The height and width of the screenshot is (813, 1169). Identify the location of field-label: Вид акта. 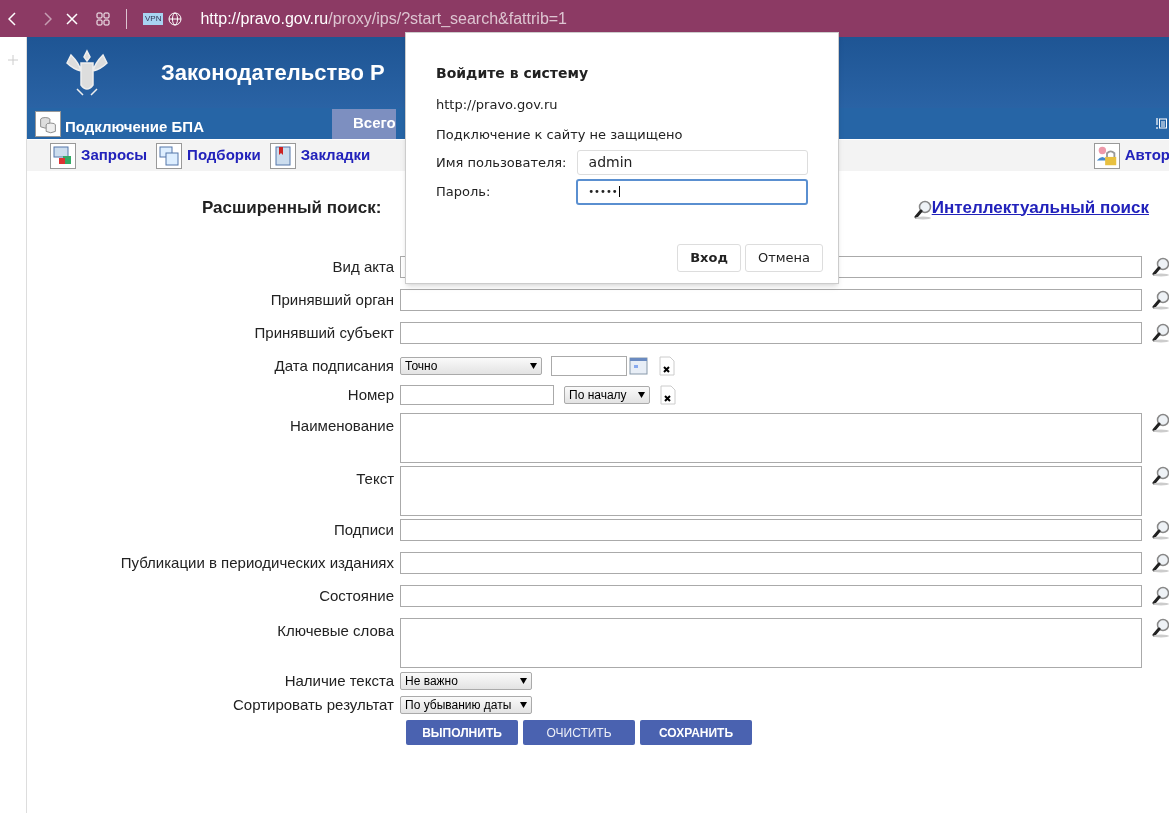
(363, 266).